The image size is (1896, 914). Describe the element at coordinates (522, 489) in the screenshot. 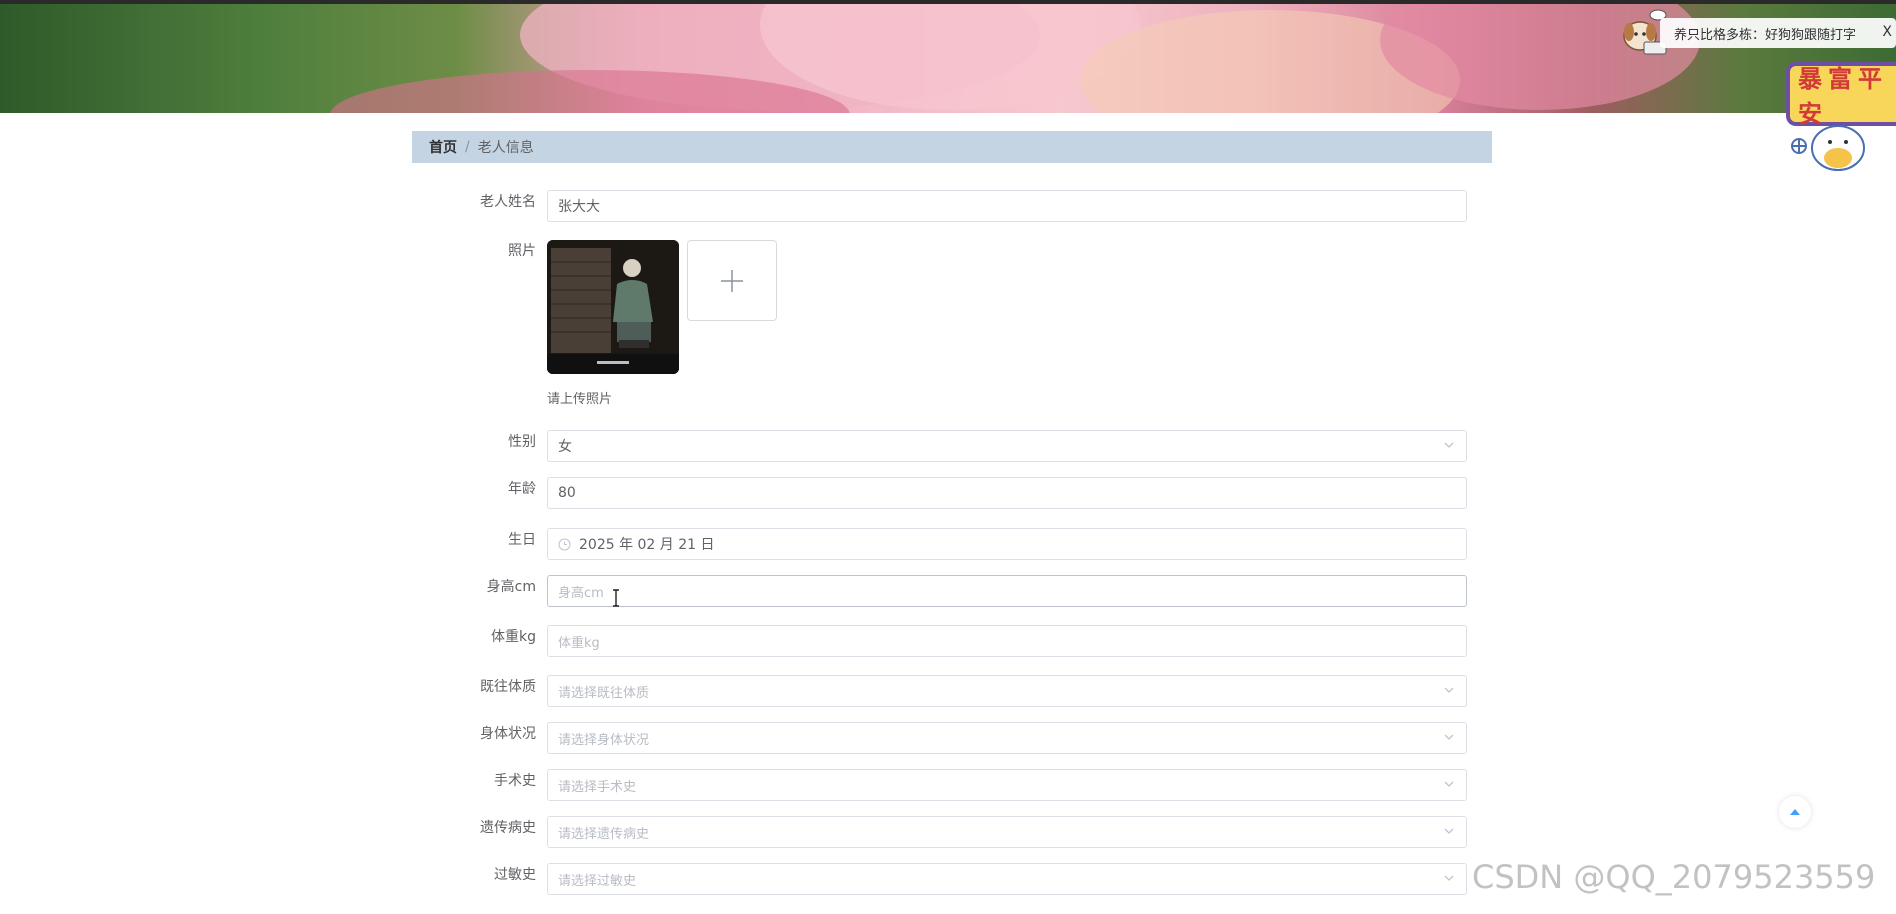

I see `age-label: 年龄` at that location.